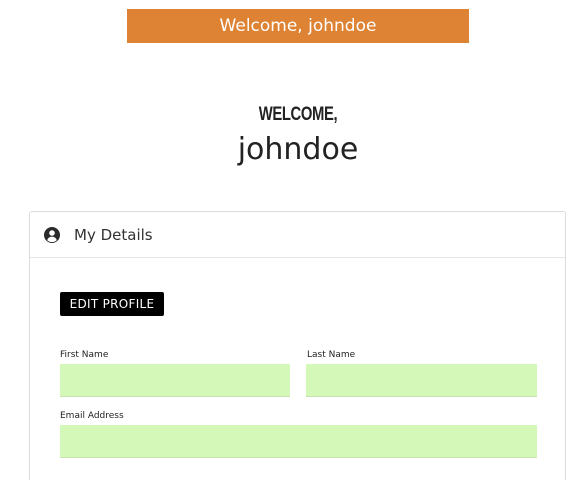 This screenshot has width=581, height=480. What do you see at coordinates (175, 380) in the screenshot?
I see `first-name-field` at bounding box center [175, 380].